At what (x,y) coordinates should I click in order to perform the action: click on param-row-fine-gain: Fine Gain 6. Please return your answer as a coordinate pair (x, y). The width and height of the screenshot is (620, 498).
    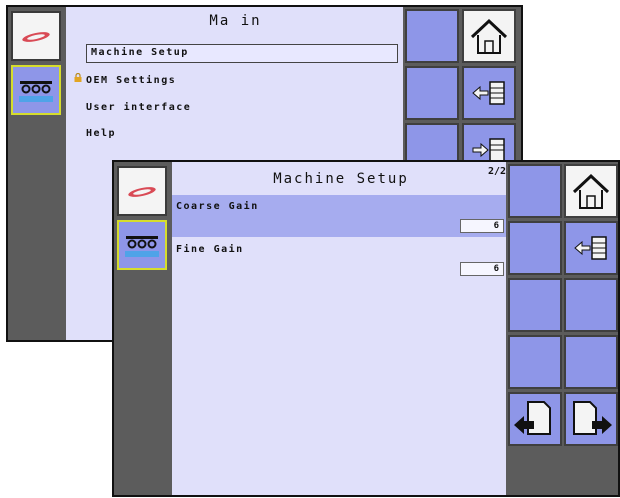
    Looking at the image, I should click on (341, 259).